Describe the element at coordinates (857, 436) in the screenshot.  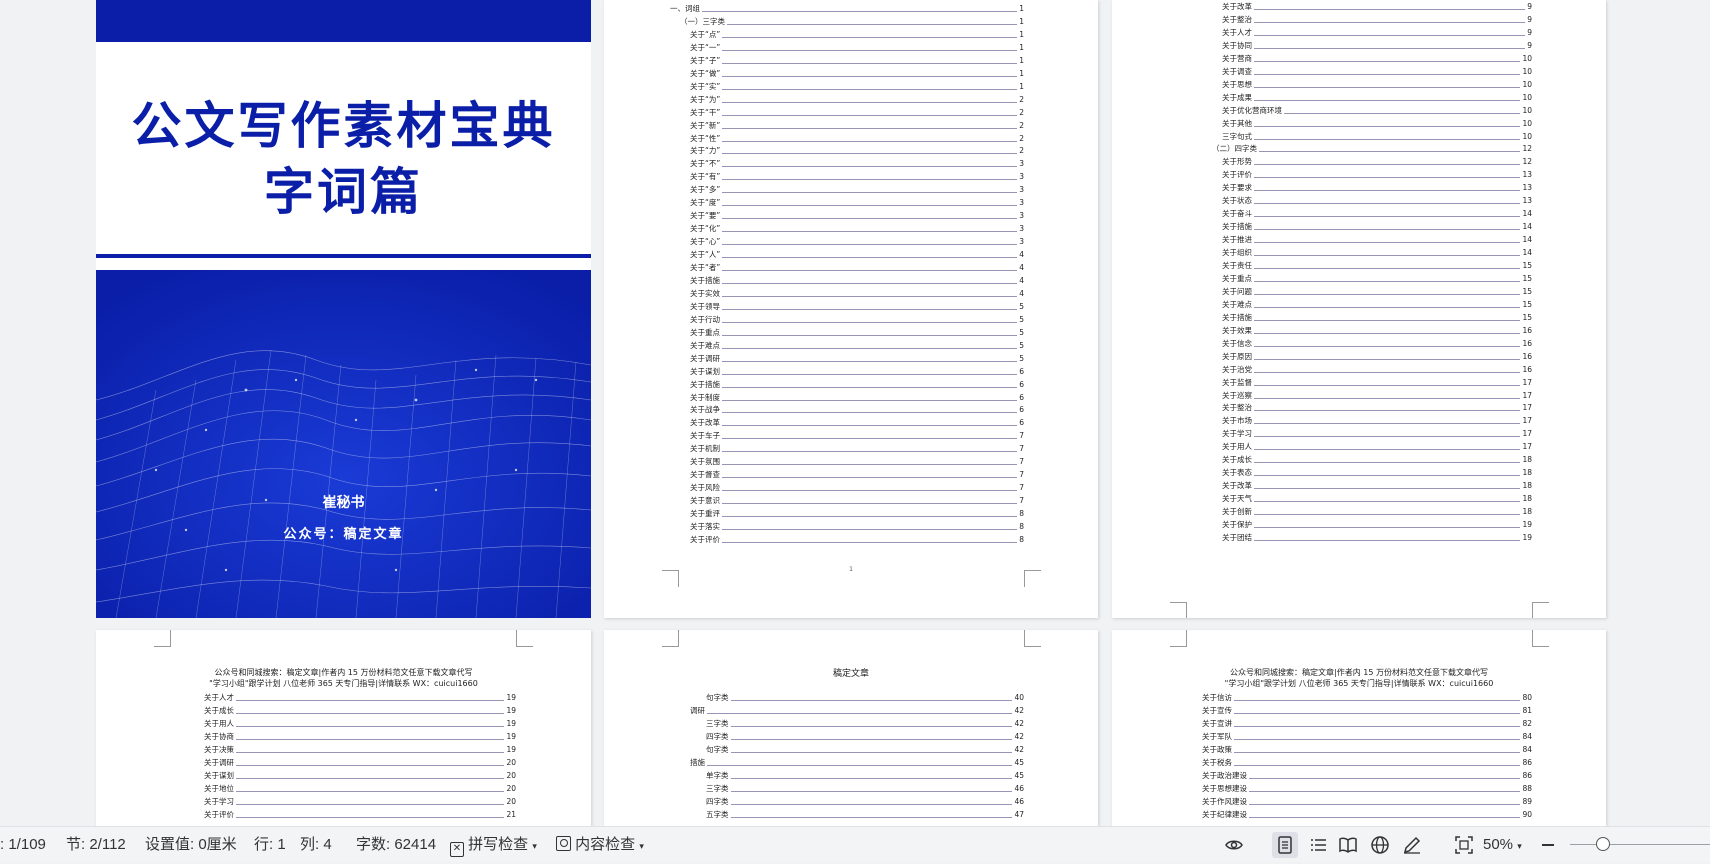
I see `toc-entry: 关于车子 7` at that location.